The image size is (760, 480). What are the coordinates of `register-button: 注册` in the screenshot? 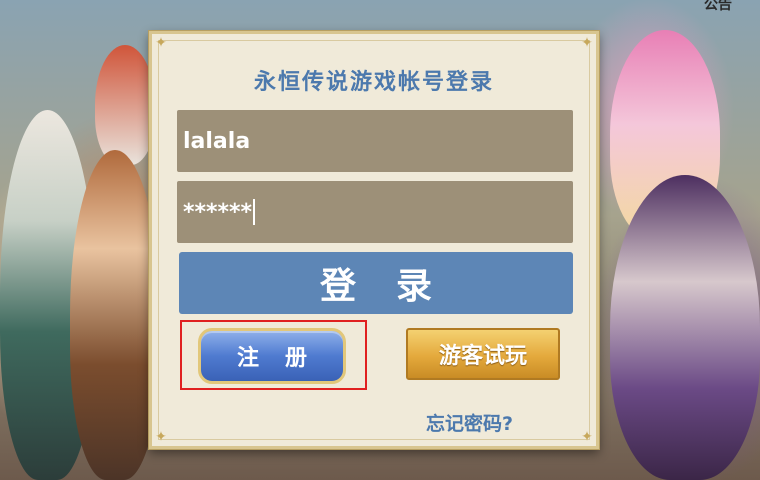 It's located at (272, 356).